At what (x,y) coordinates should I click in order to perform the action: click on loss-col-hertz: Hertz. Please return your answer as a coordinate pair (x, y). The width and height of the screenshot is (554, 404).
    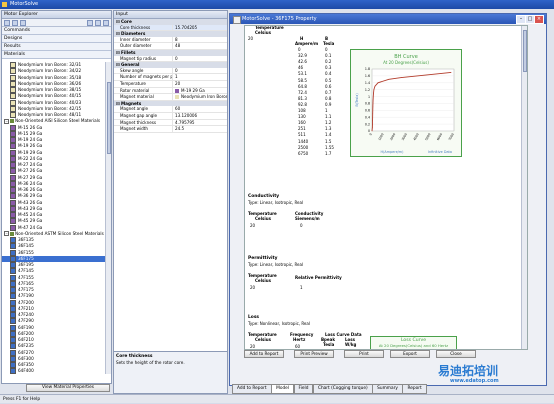
    Looking at the image, I should click on (299, 339).